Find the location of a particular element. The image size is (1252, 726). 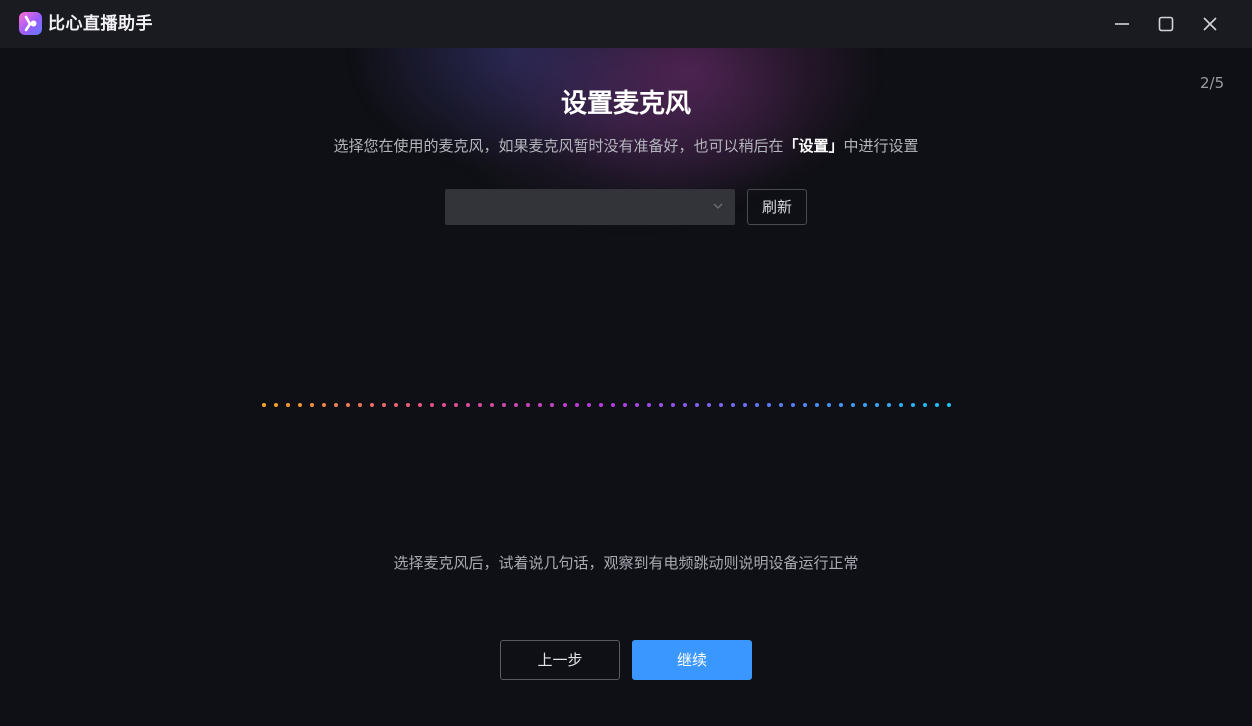

chevron-down-icon is located at coordinates (718, 206).